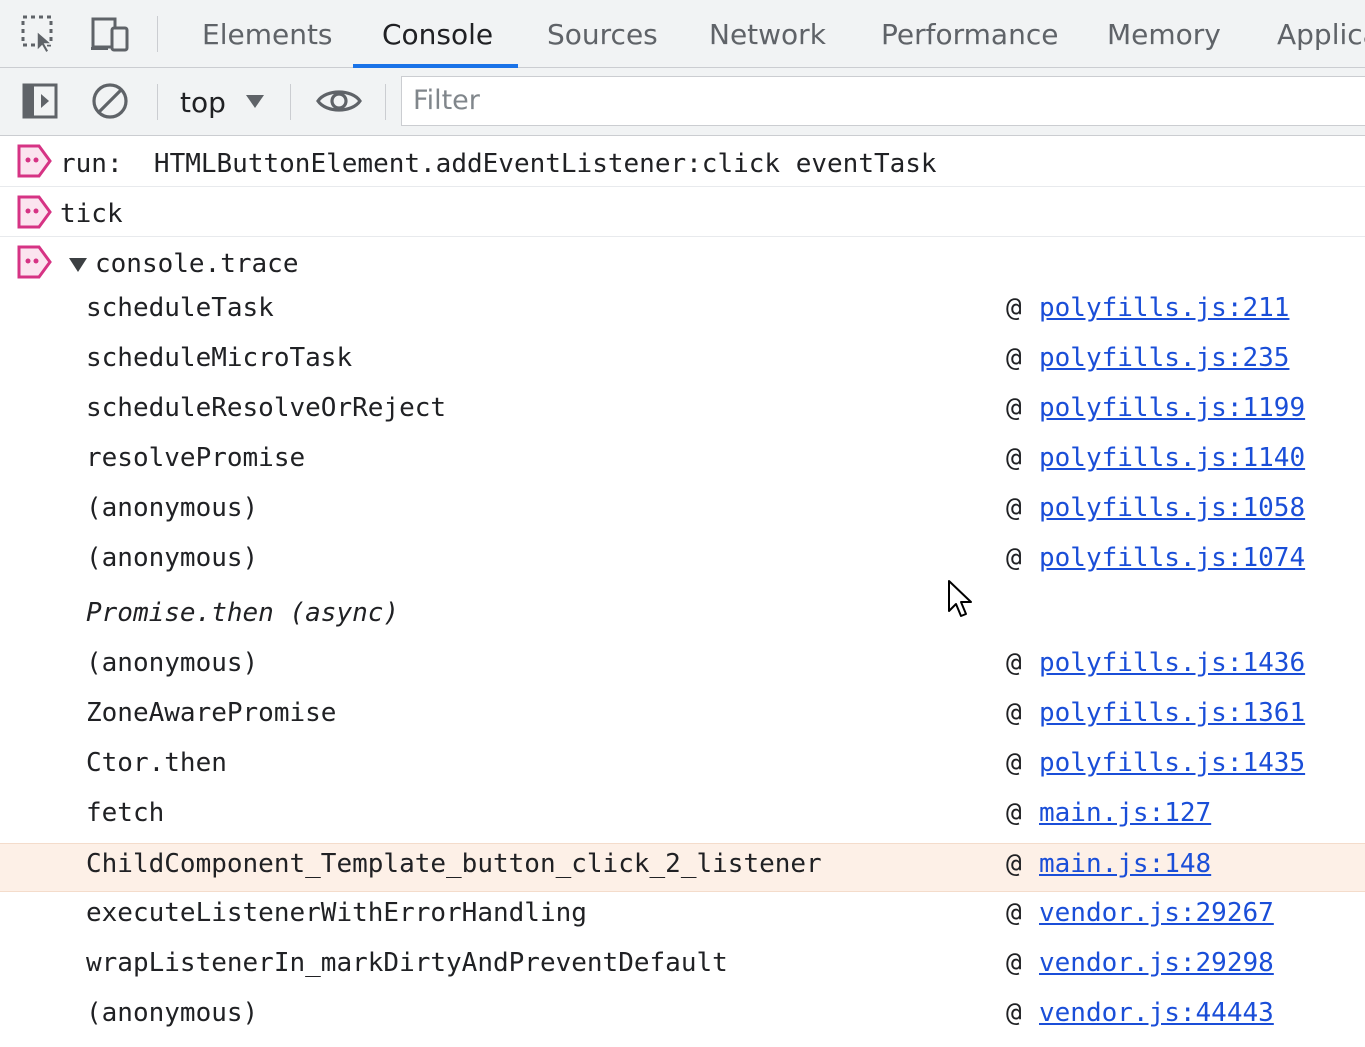  Describe the element at coordinates (110, 101) in the screenshot. I see `clear-console-icon` at that location.